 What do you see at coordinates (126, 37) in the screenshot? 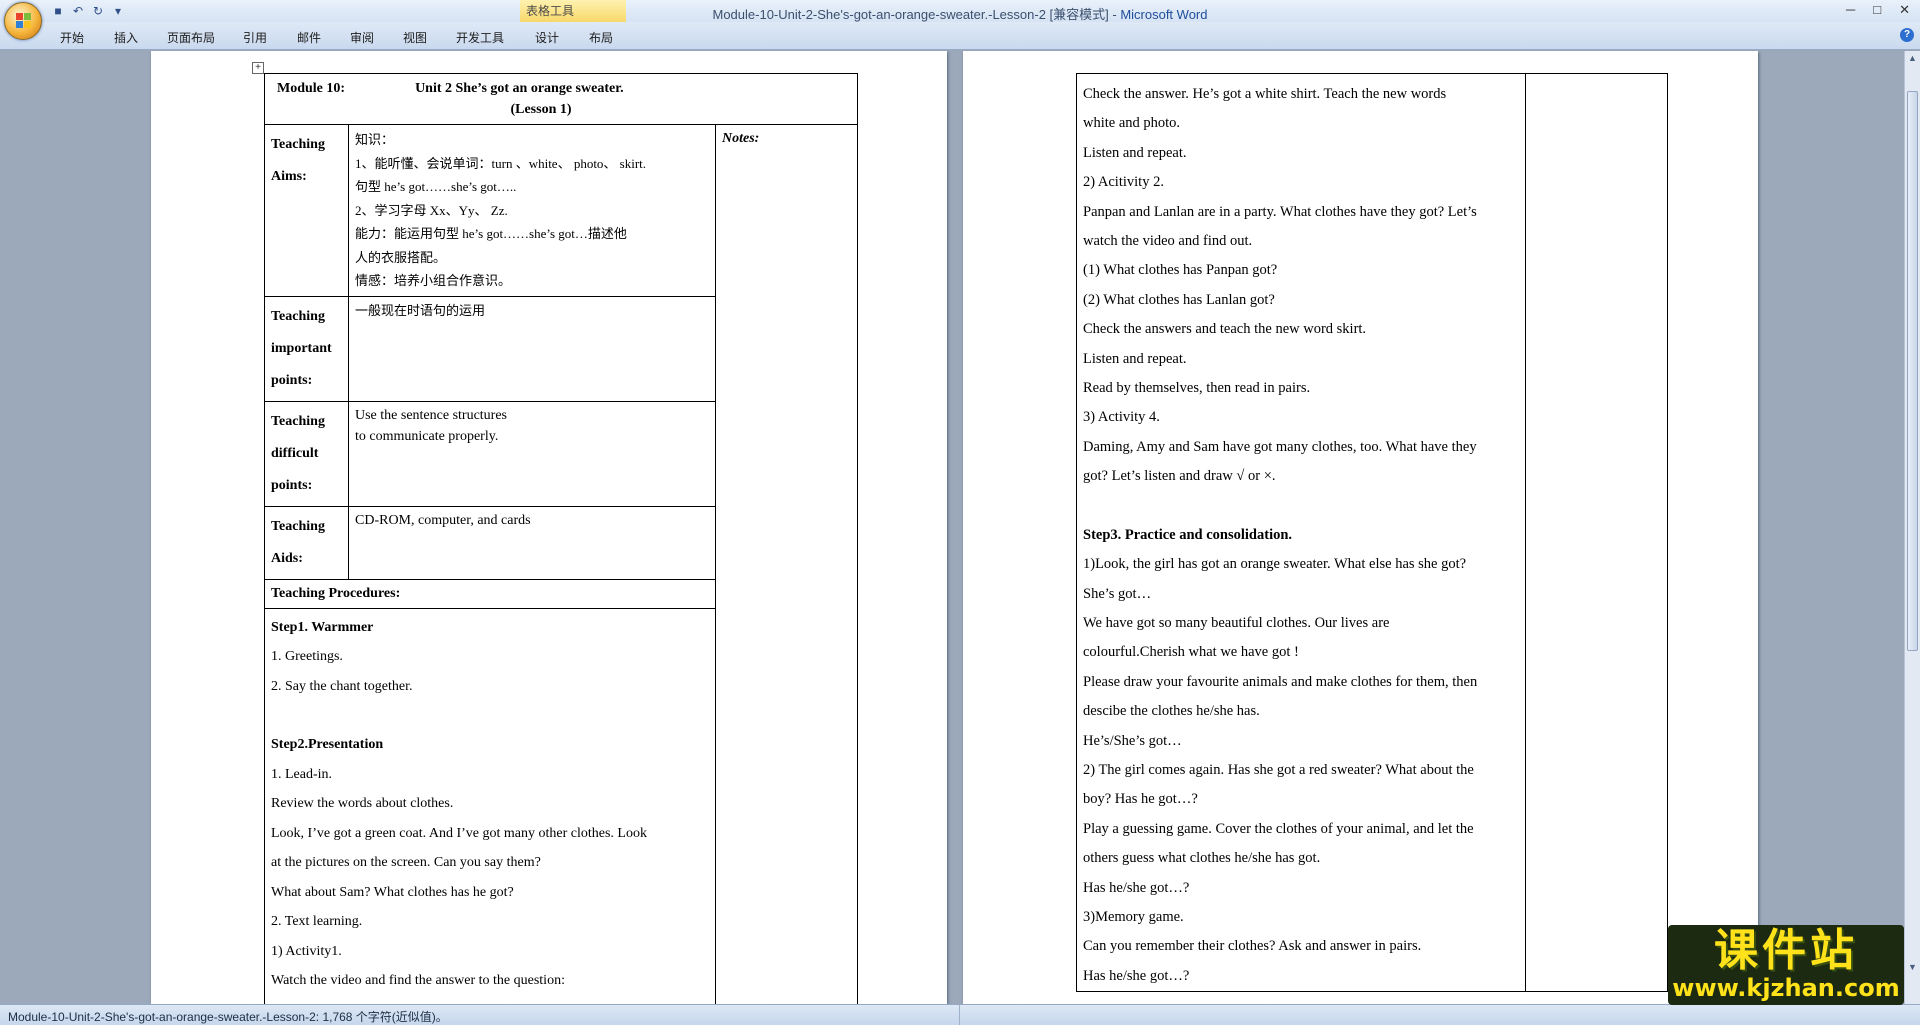
I see `tab-insert: 插入` at bounding box center [126, 37].